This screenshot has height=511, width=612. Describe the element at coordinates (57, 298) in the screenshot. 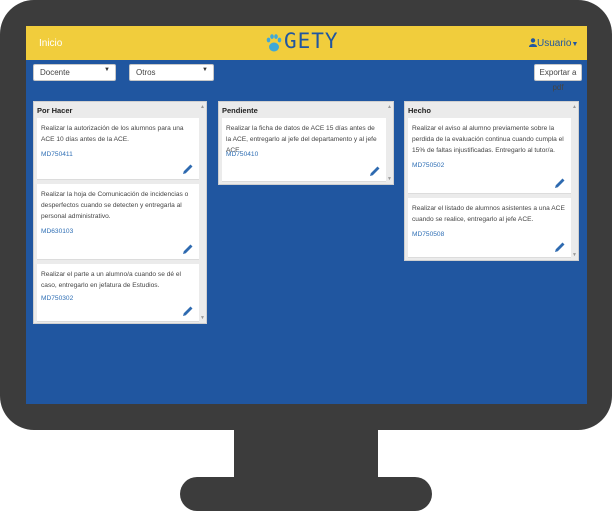

I see `task-code: MD750302` at that location.